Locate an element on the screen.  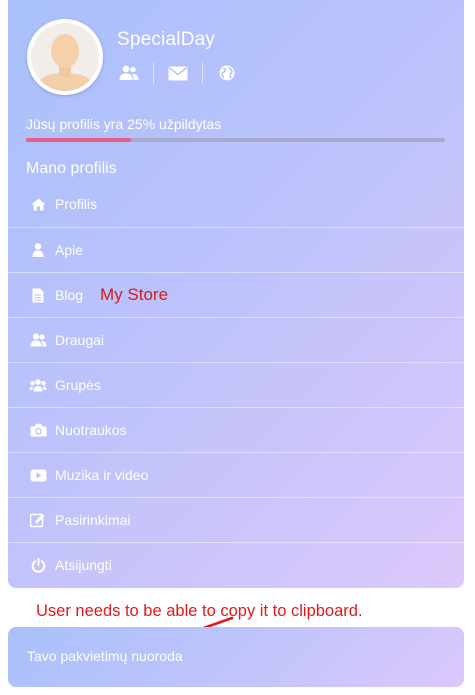
menu-item-grupes: Grupės is located at coordinates (236, 384).